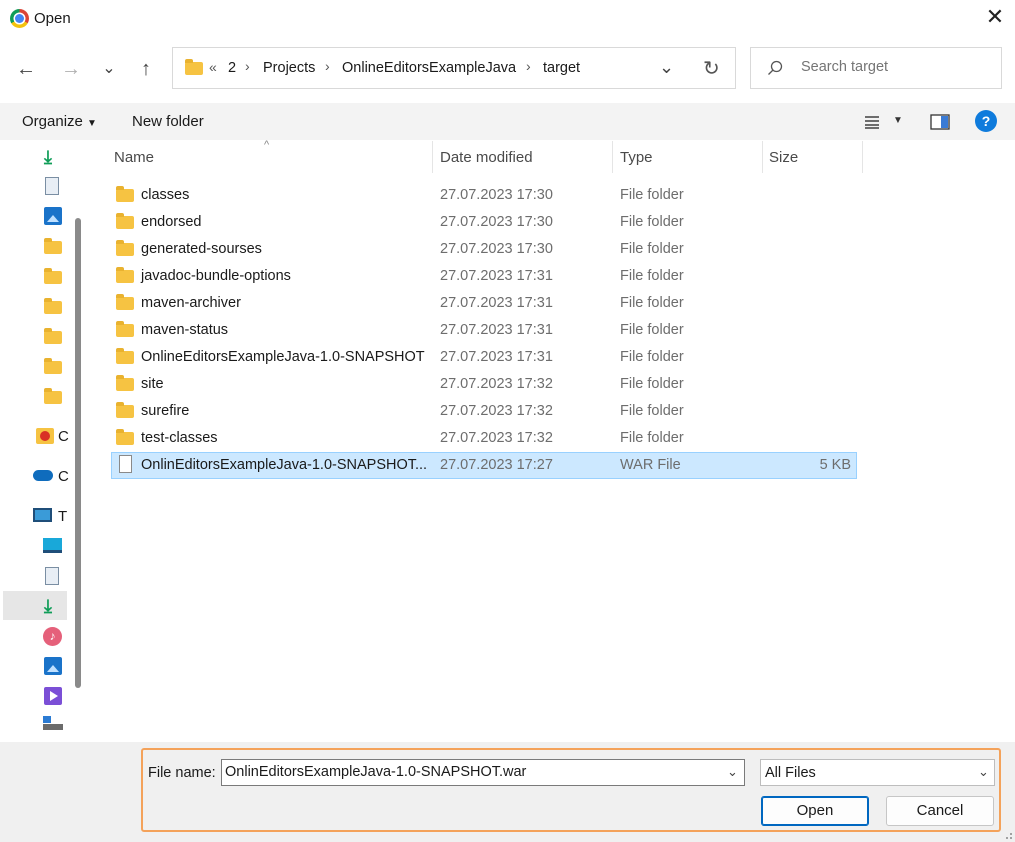 The image size is (1015, 842). I want to click on sort-ascending-icon: ^, so click(267, 145).